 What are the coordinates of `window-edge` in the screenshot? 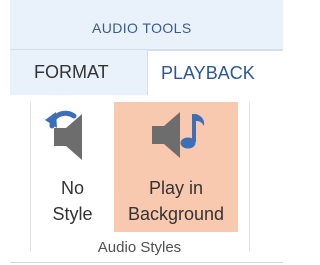 It's located at (5, 132).